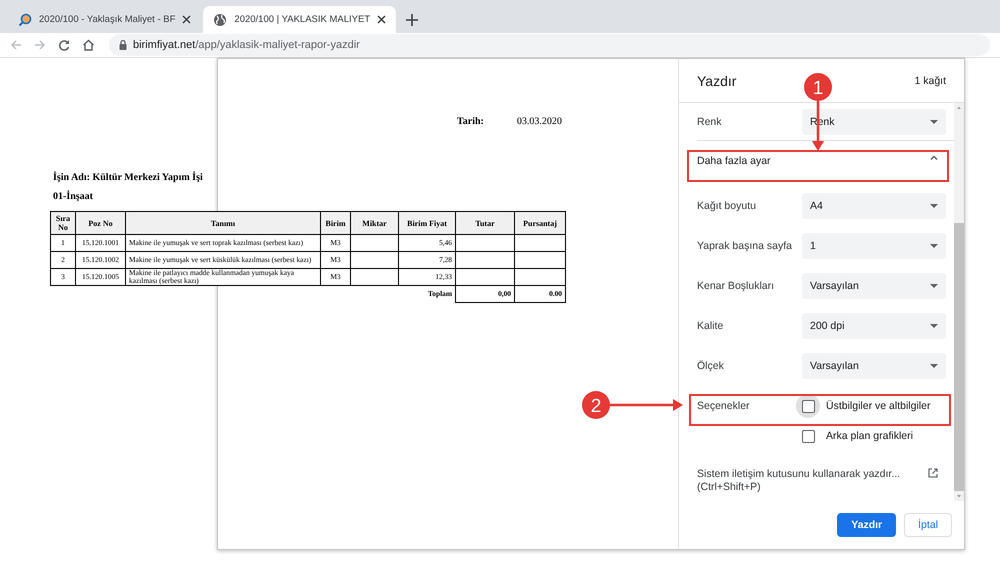 This screenshot has width=1000, height=580. Describe the element at coordinates (246, 45) in the screenshot. I see `url-text: birimfiyat.net/app/yaklasik-maliyet-rapor-yazdir` at that location.